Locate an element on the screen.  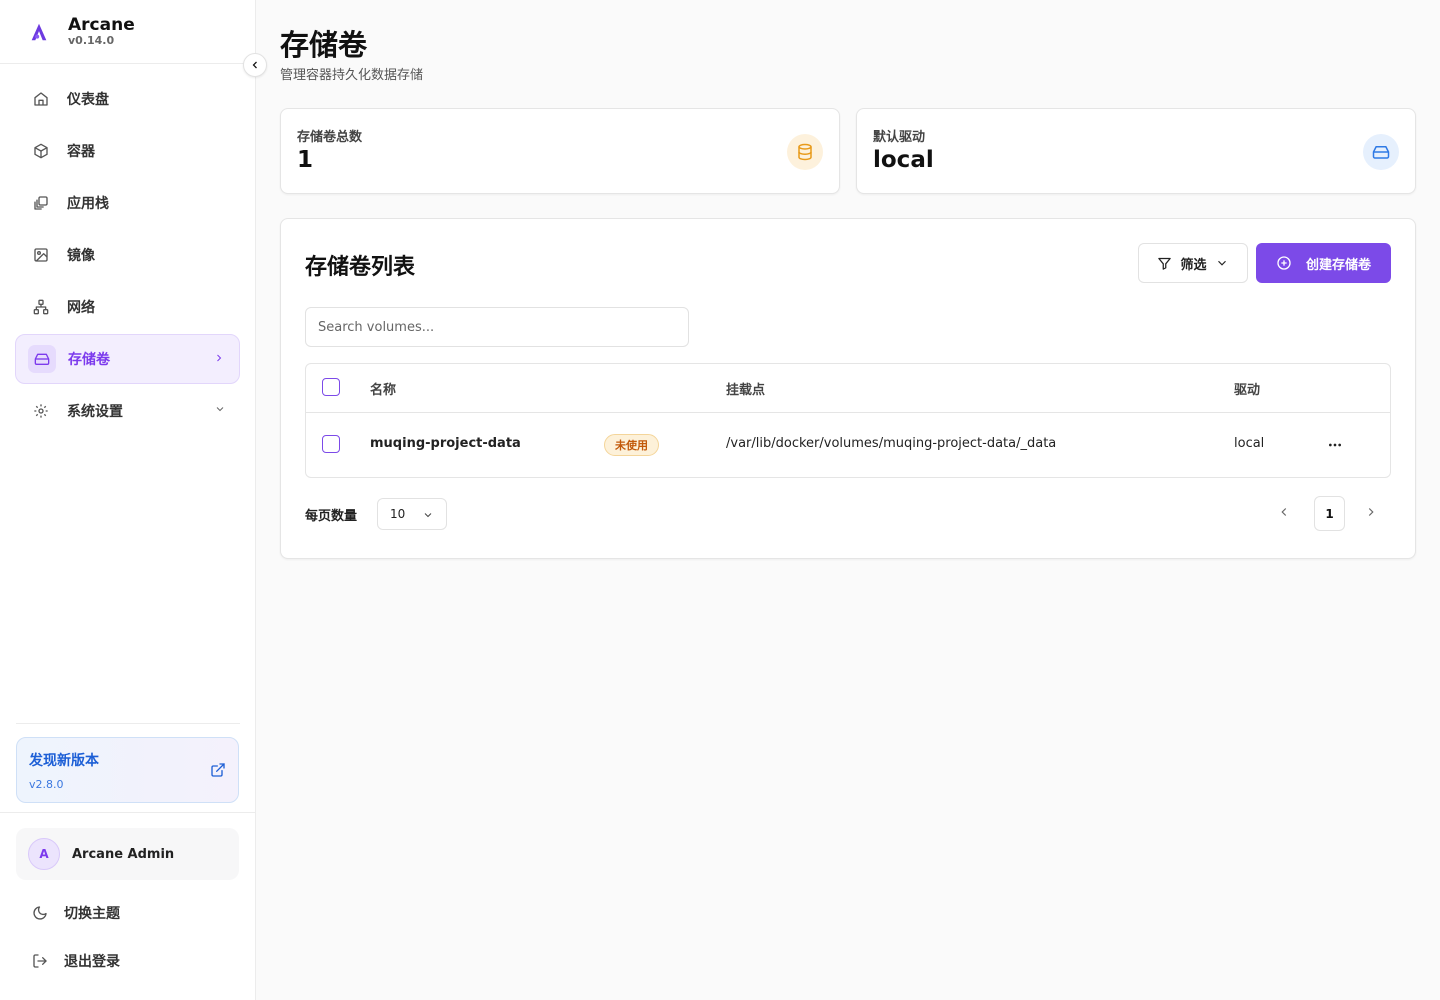
column-header-name: 名称 is located at coordinates (383, 388).